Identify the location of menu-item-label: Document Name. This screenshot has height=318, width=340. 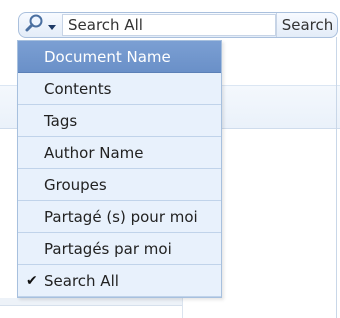
(107, 56).